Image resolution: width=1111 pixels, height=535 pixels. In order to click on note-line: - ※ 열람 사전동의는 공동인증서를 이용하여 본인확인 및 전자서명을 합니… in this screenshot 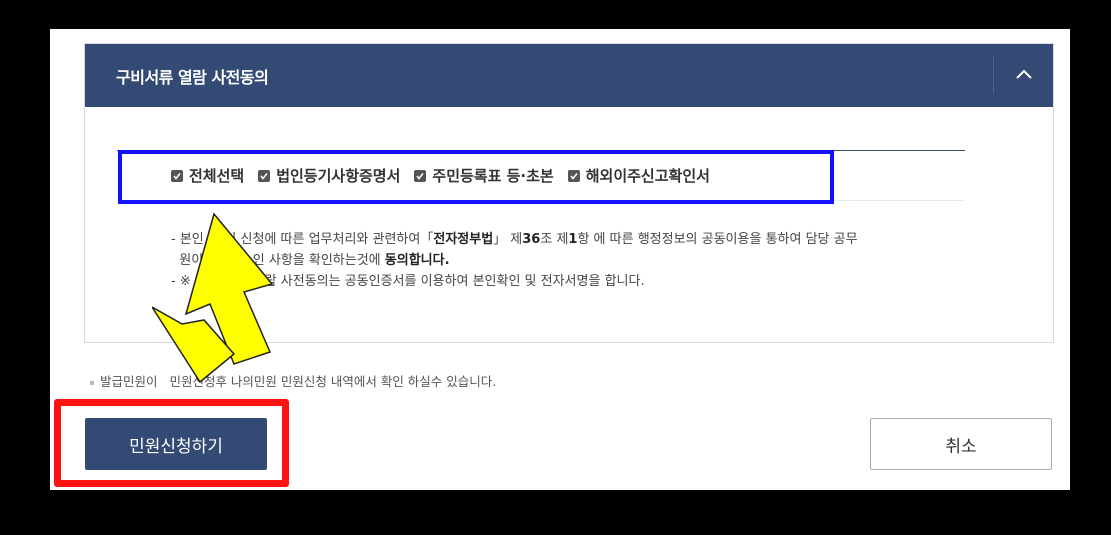, I will do `click(408, 281)`.